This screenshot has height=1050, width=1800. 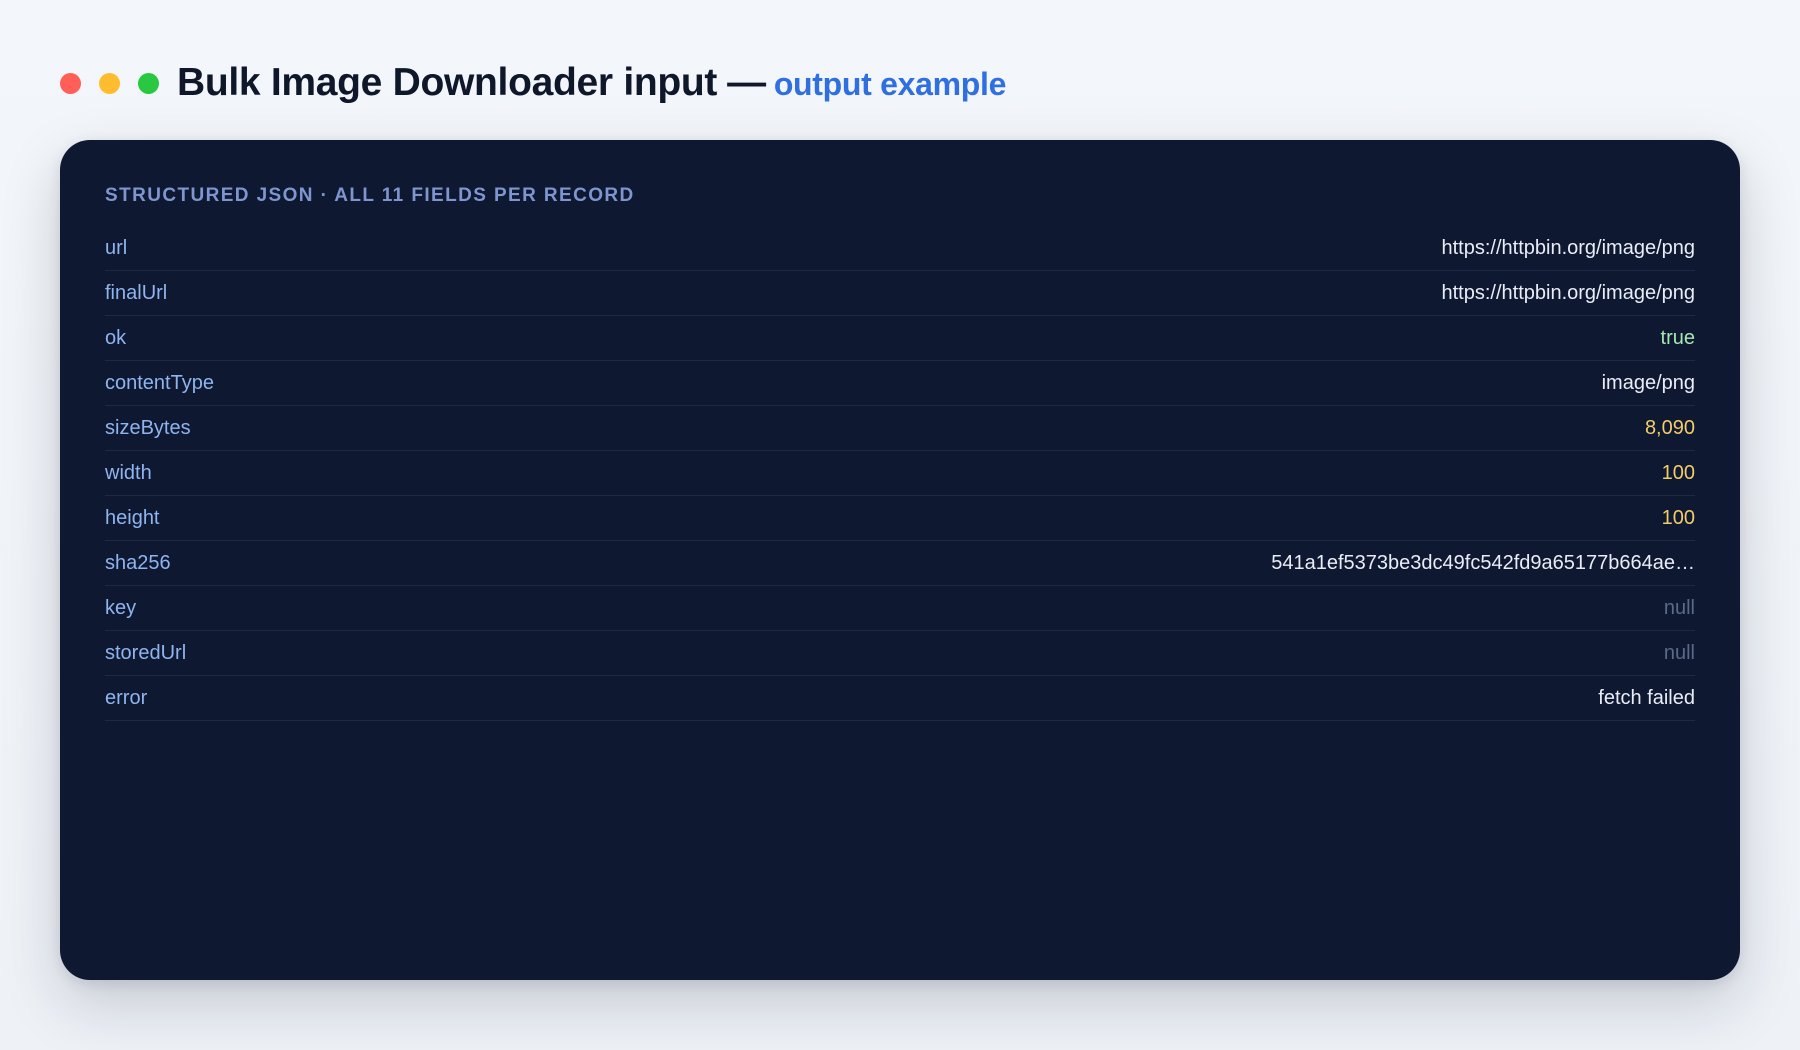 I want to click on field-row-ok: ok true, so click(x=900, y=338).